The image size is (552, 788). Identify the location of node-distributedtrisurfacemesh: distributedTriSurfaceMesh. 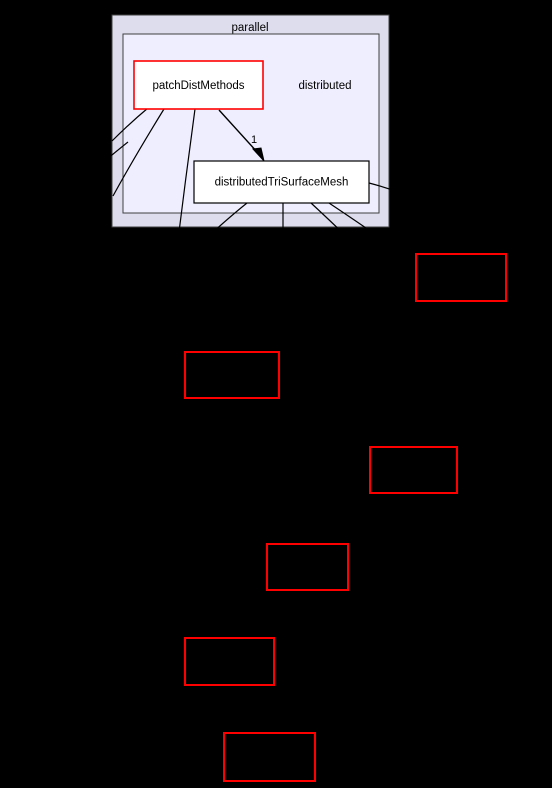
(281, 182).